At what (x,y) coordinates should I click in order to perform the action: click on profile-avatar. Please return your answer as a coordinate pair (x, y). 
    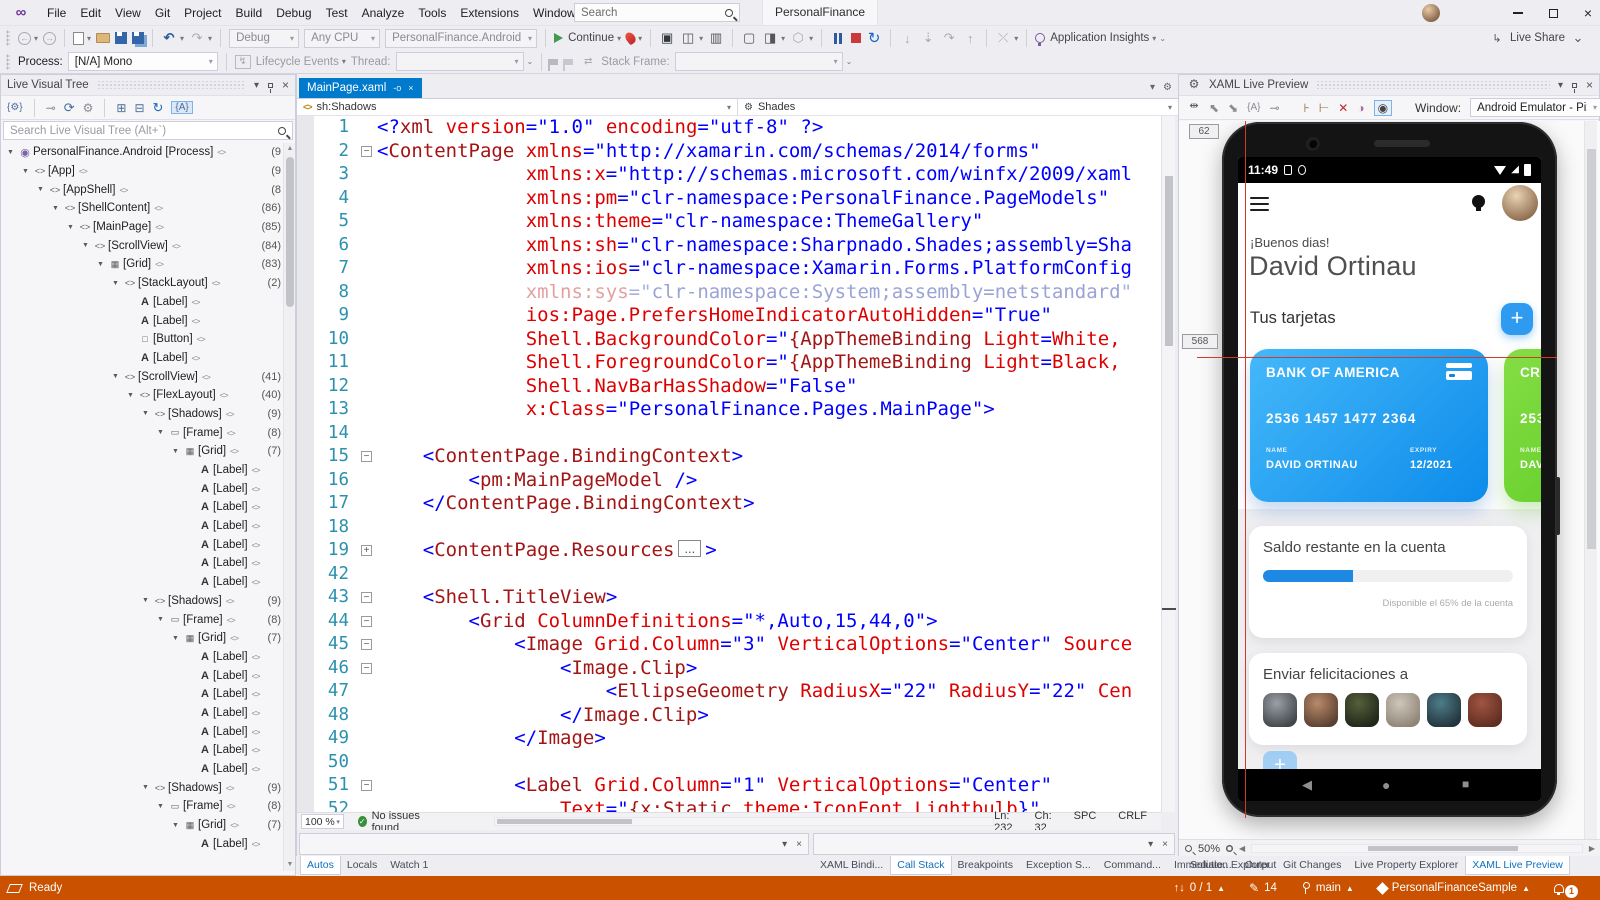
    Looking at the image, I should click on (1520, 203).